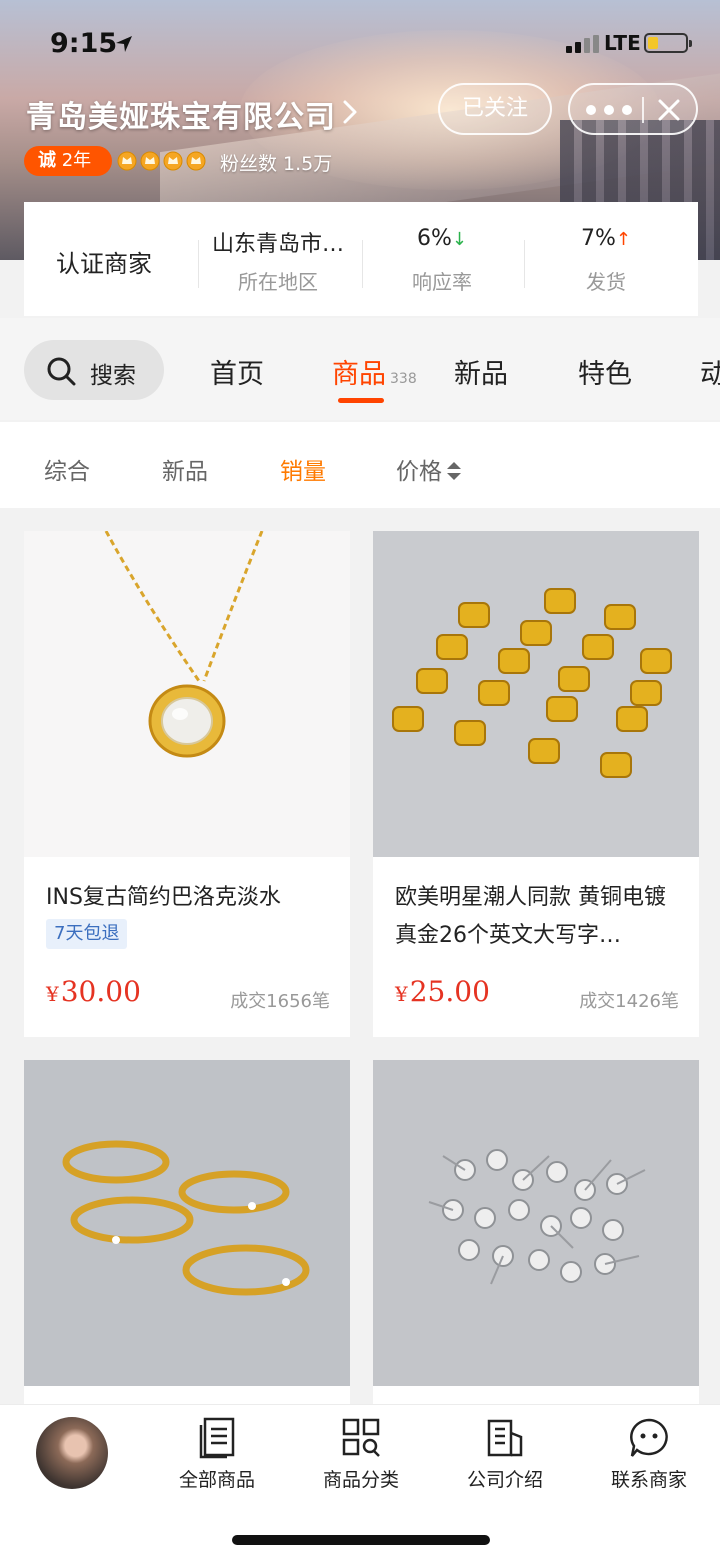 The width and height of the screenshot is (720, 1558). I want to click on bottom-nav: 全部商品 商品分类 公司介绍 联系商家, so click(360, 1481).